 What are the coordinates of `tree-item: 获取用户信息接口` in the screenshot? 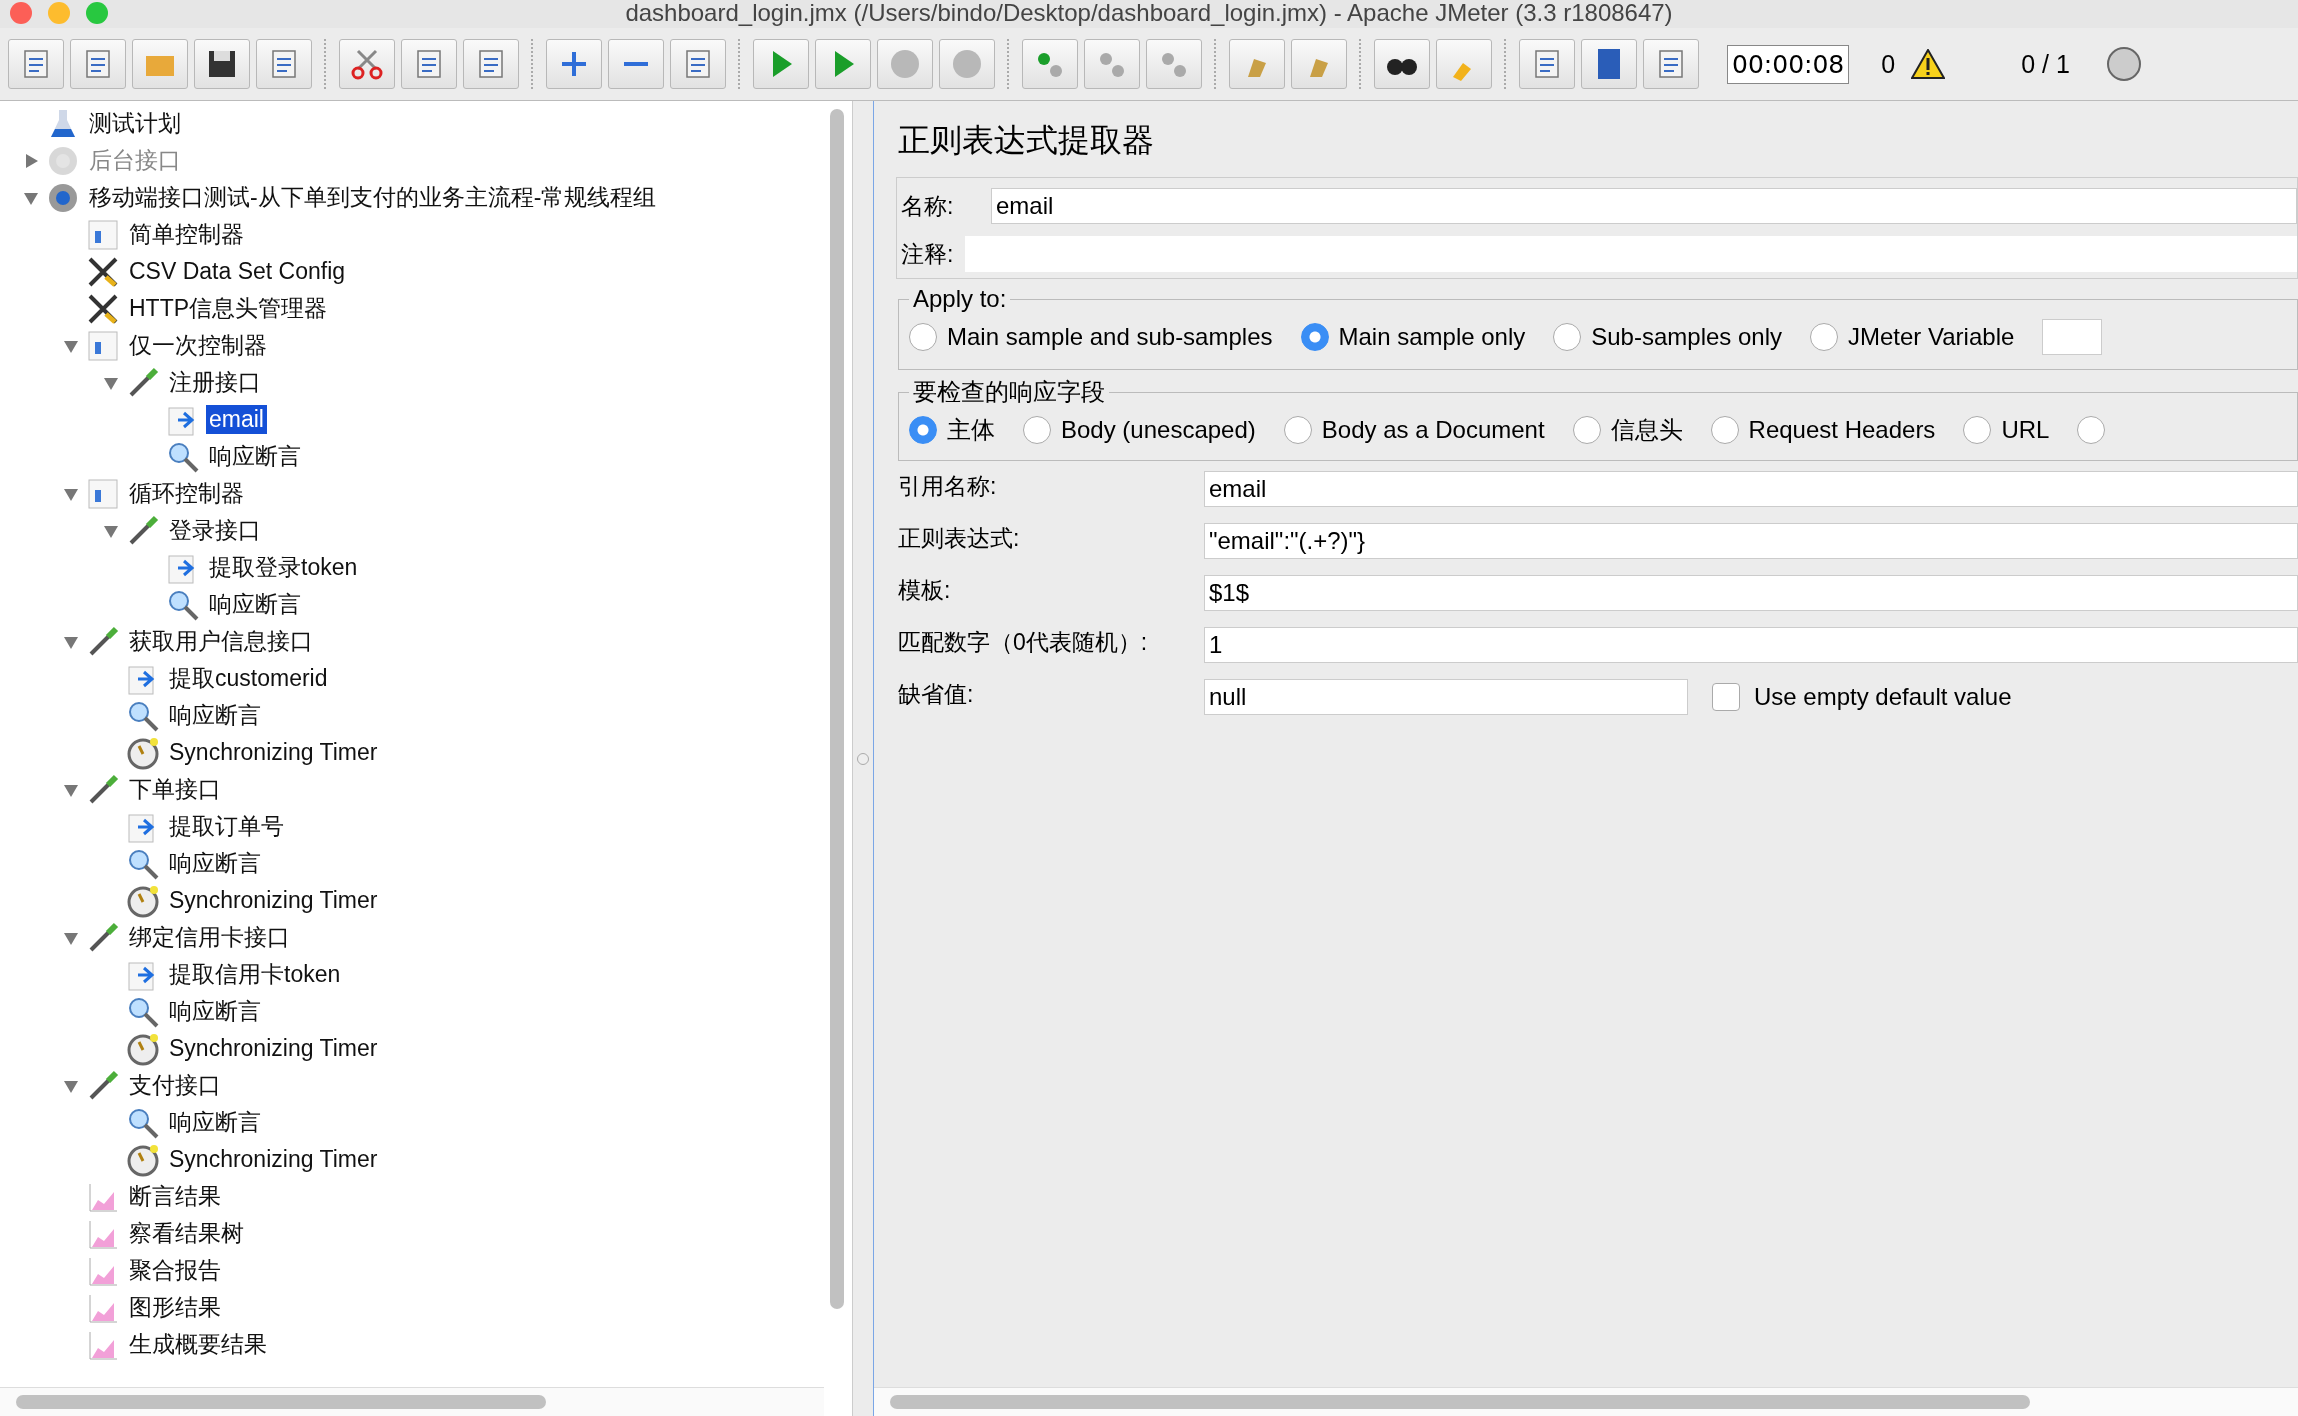 It's located at (221, 641).